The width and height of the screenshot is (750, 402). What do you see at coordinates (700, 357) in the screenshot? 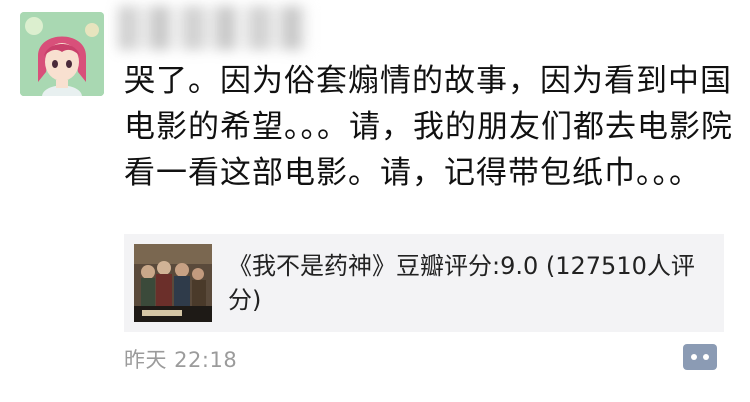
I see `comment-button` at bounding box center [700, 357].